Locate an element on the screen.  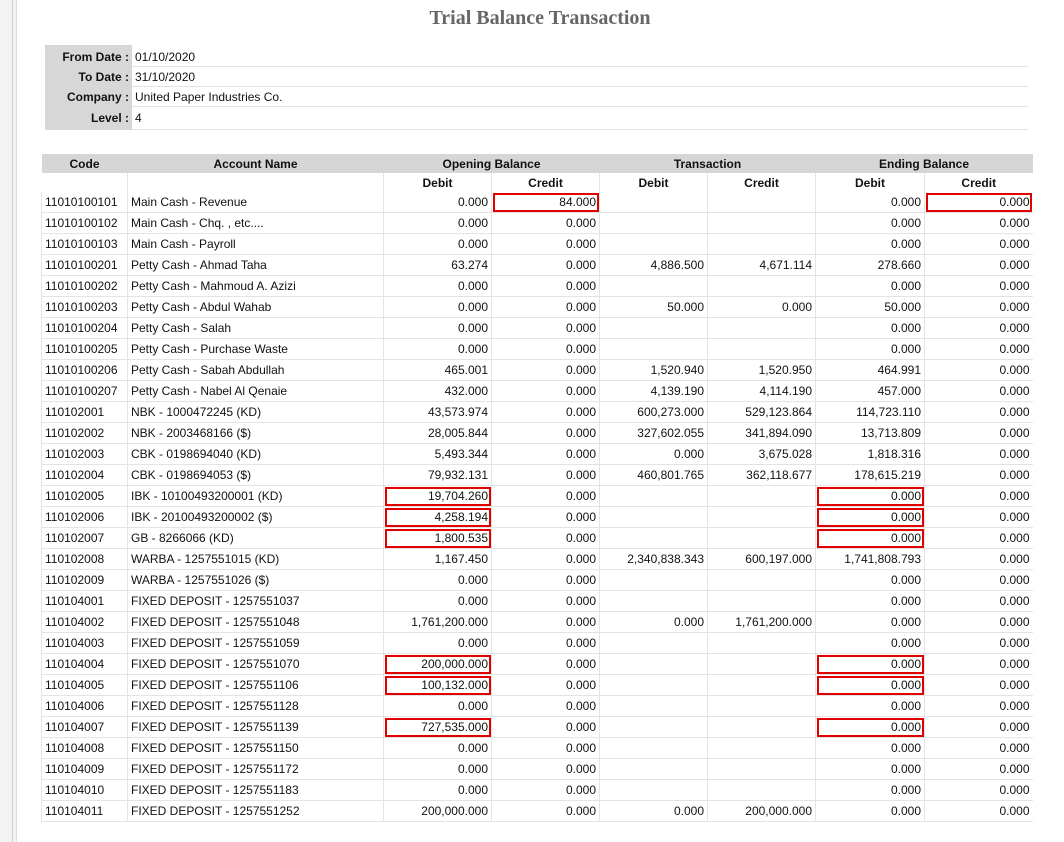
cell-code: 110104011 is located at coordinates (84, 811).